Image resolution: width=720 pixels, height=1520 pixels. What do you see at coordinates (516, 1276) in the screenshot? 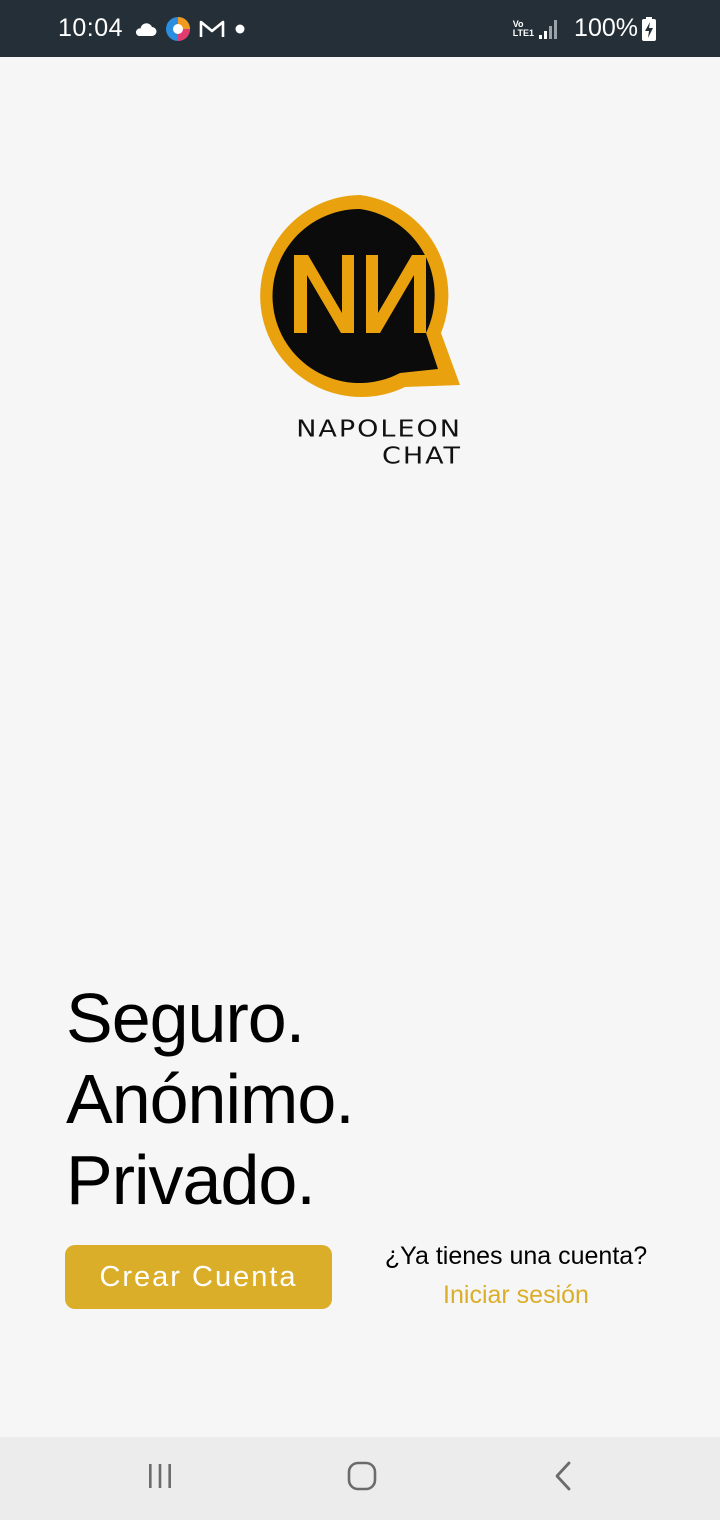
I see `login-area: ¿Ya tienes una cuenta? Iniciar sesión` at bounding box center [516, 1276].